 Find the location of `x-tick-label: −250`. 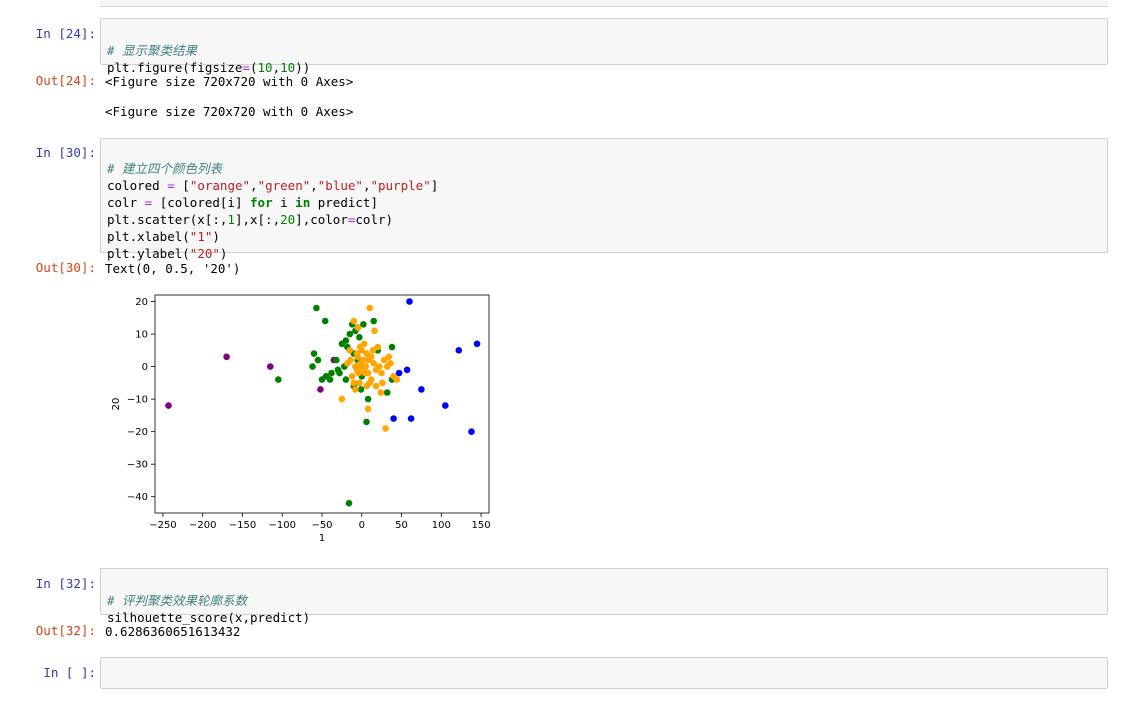

x-tick-label: −250 is located at coordinates (162, 525).